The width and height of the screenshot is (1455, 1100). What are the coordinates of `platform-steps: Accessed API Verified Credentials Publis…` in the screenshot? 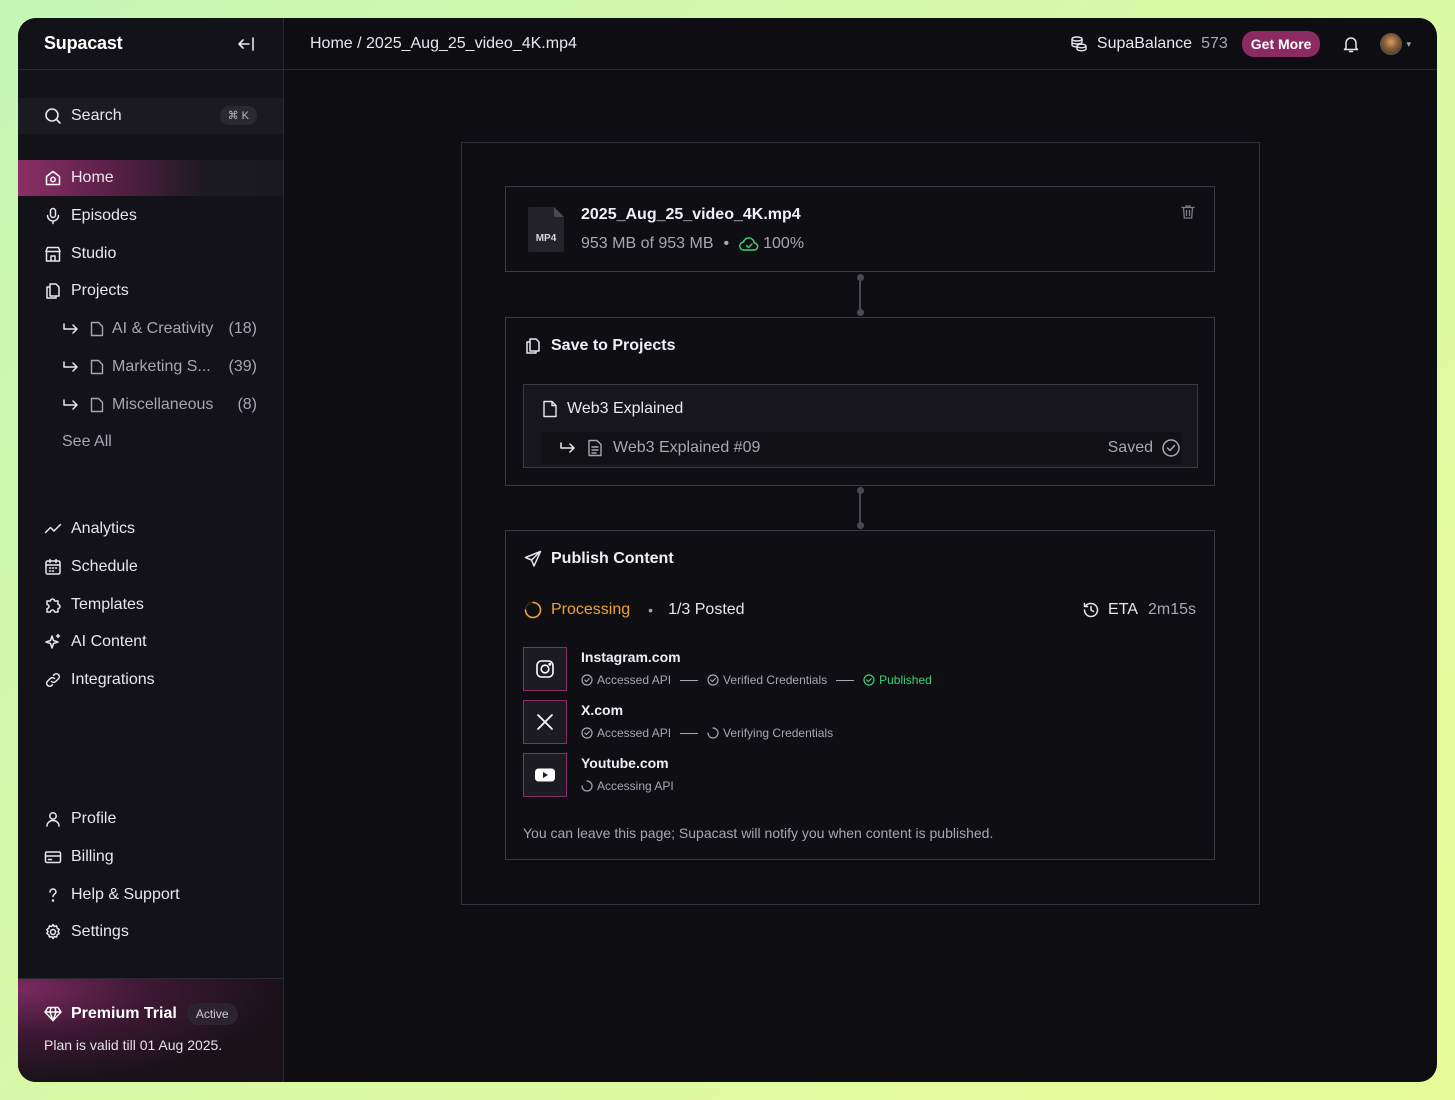 It's located at (756, 680).